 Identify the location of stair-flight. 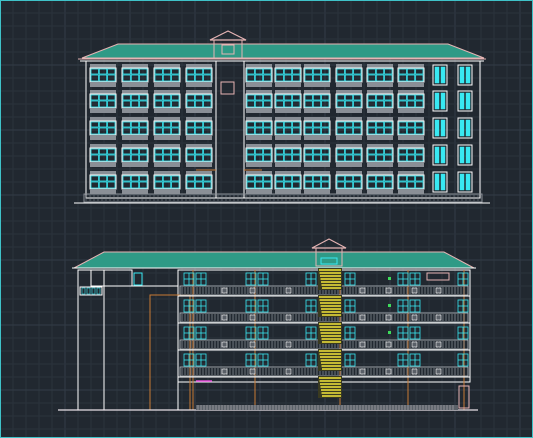
(330, 360).